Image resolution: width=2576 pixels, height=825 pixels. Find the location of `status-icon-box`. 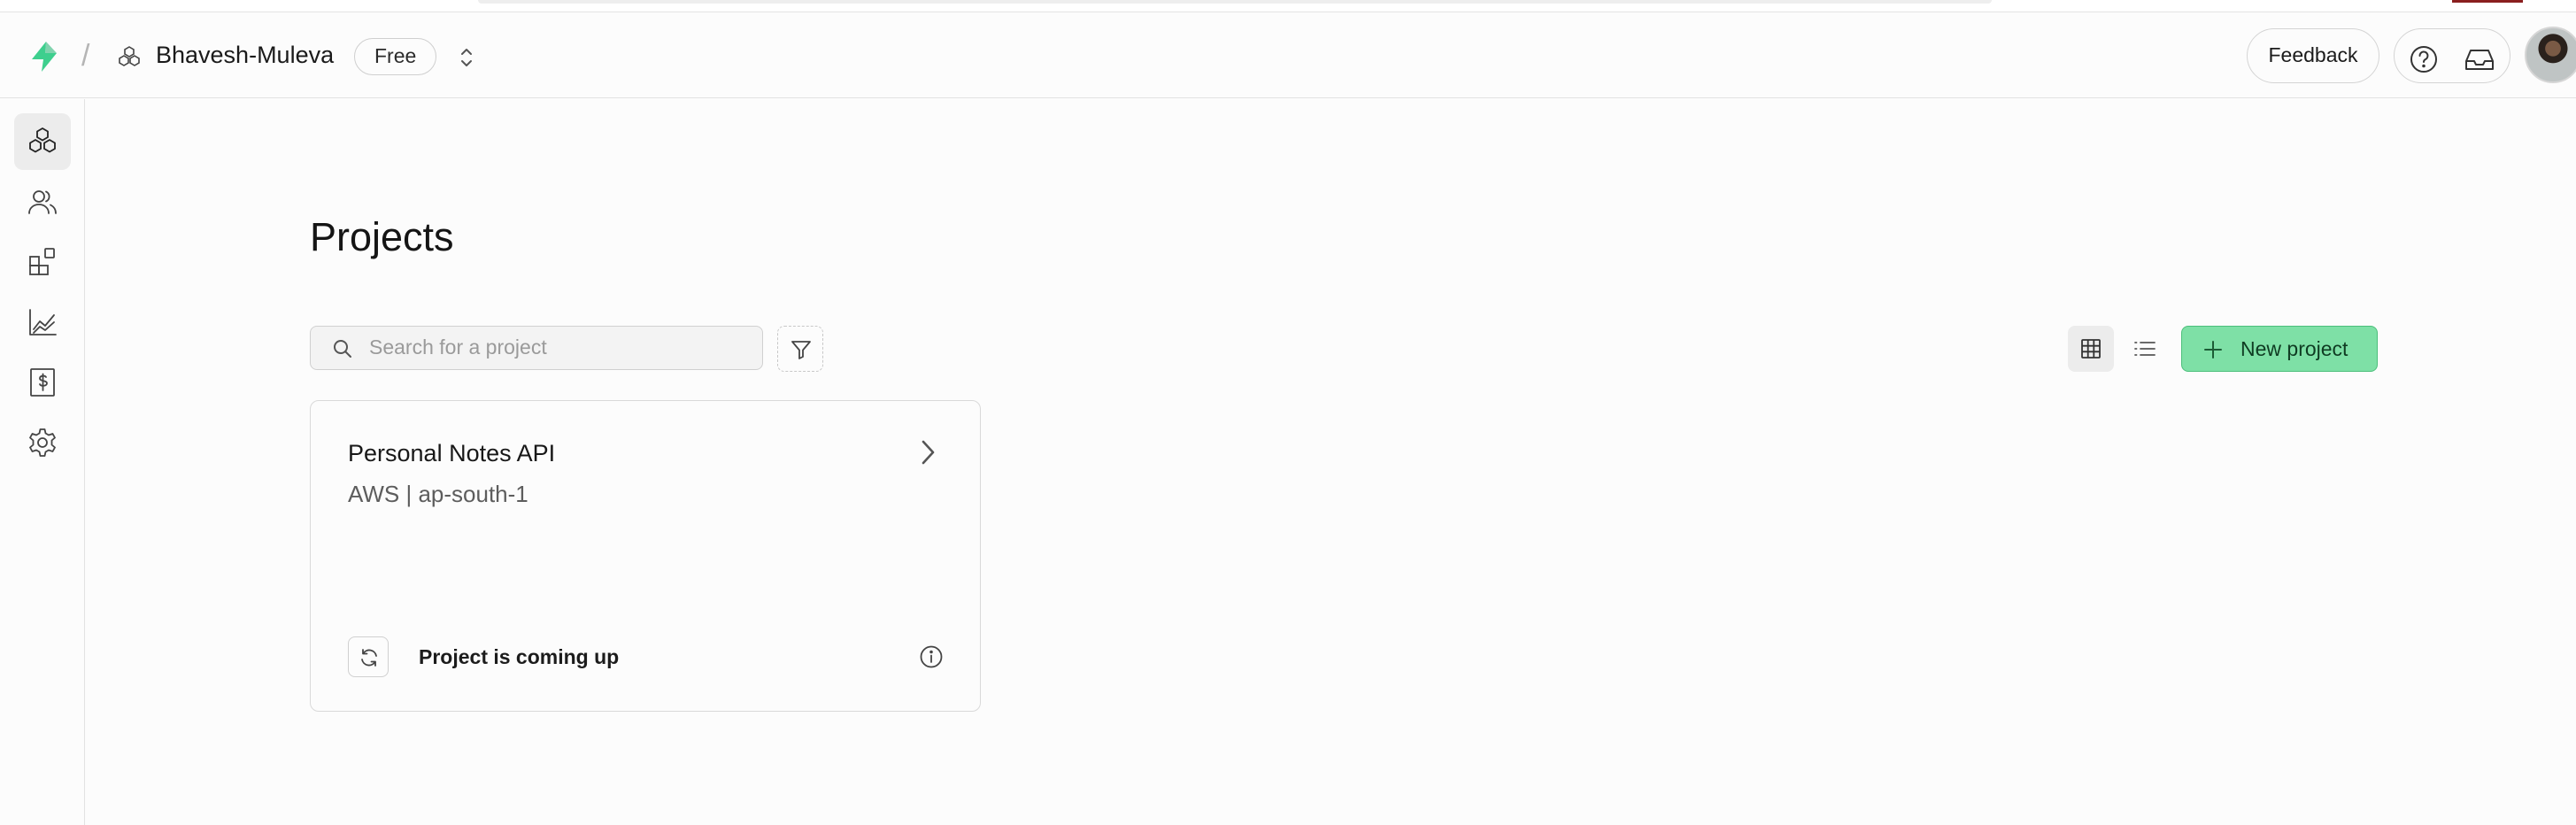

status-icon-box is located at coordinates (368, 656).